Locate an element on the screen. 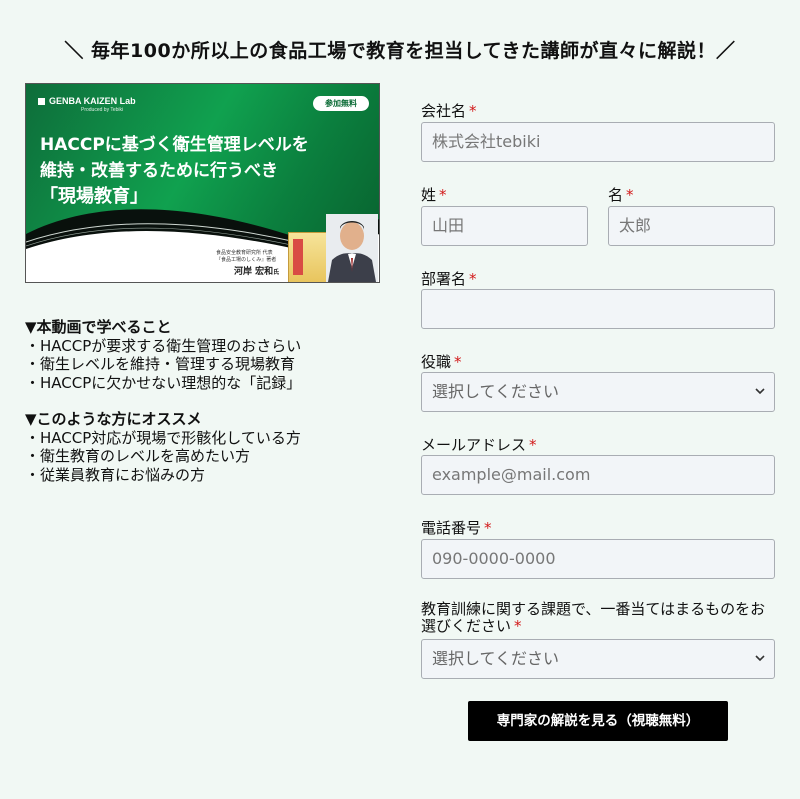 Image resolution: width=800 pixels, height=799 pixels. last-name-label: 姓 * is located at coordinates (434, 195).